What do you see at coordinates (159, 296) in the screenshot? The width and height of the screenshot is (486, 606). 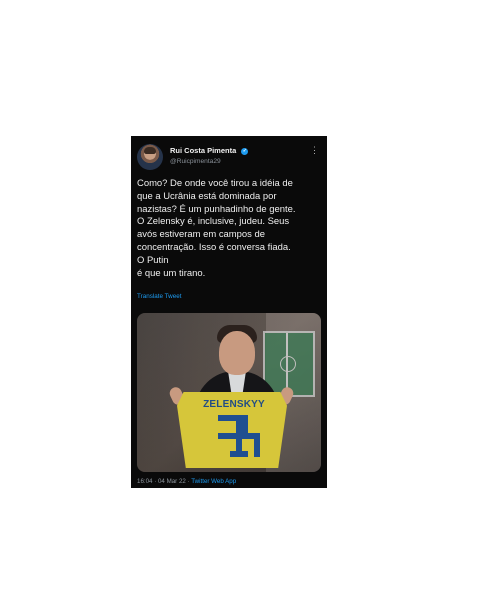 I see `translate-tweet-link: Translate Tweet` at bounding box center [159, 296].